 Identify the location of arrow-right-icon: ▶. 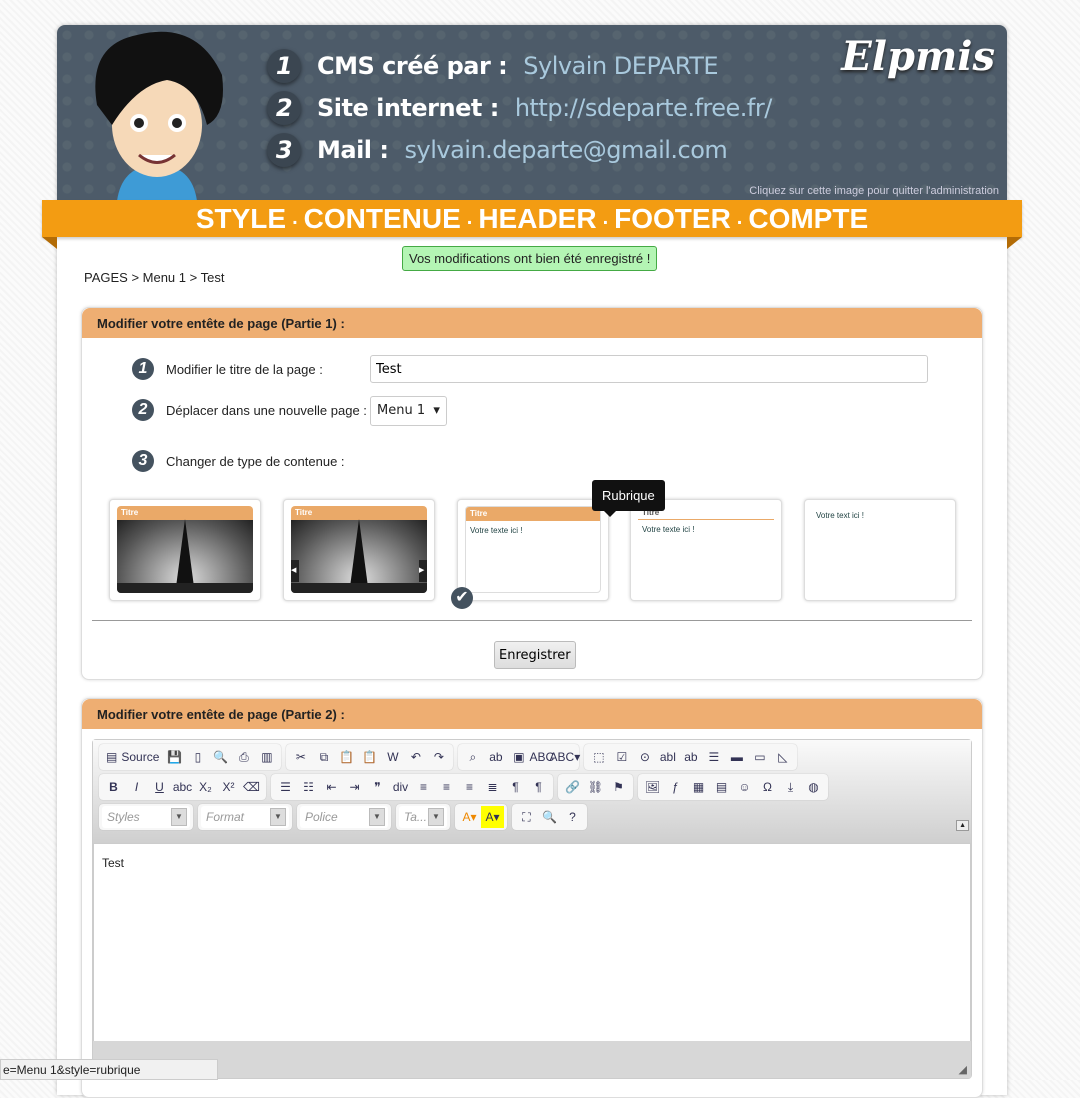
(423, 571).